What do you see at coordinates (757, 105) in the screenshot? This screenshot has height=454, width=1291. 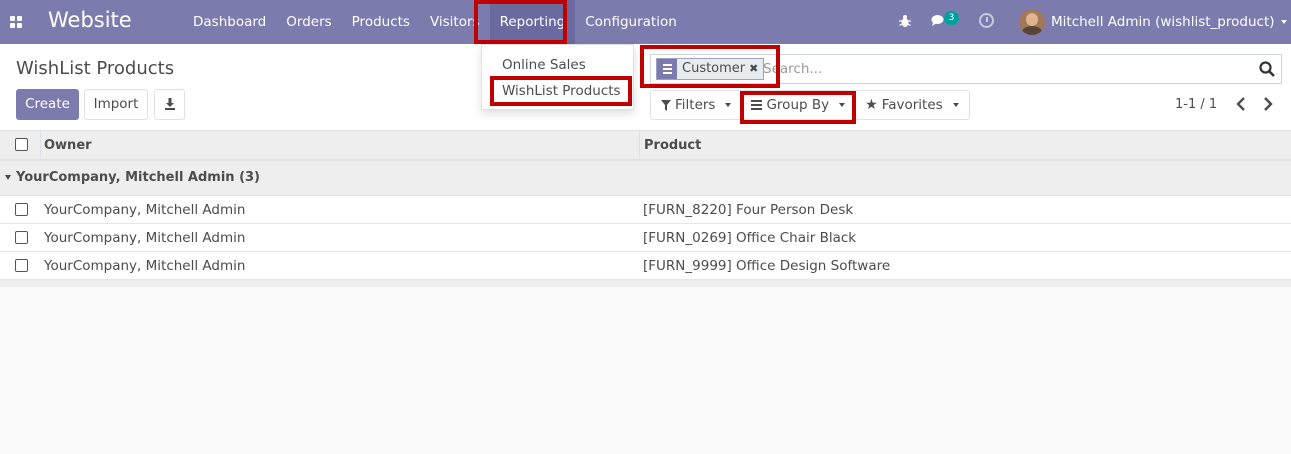 I see `group-by-icon` at bounding box center [757, 105].